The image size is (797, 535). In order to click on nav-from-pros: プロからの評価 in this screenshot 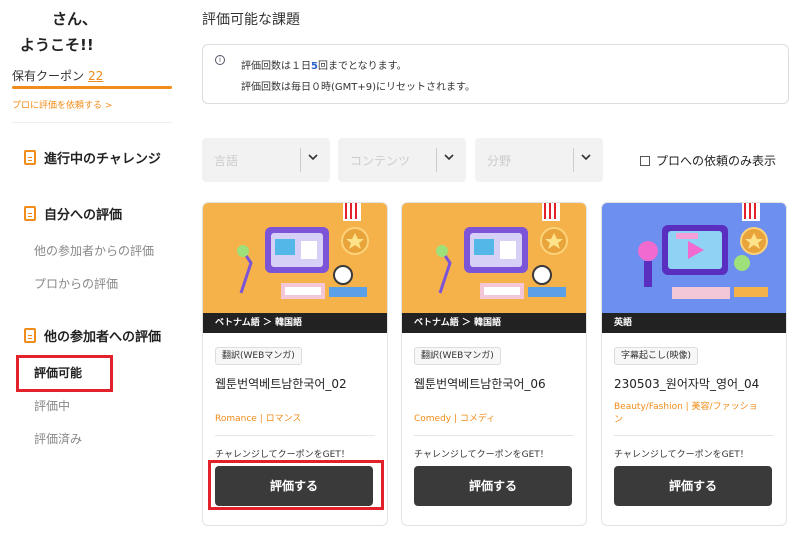, I will do `click(76, 283)`.